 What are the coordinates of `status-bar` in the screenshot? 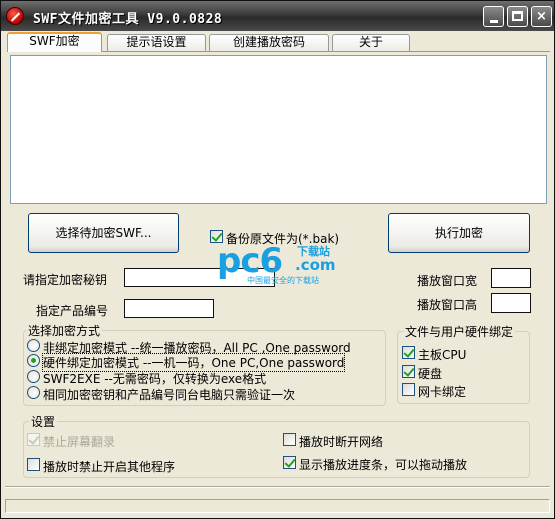 It's located at (277, 506).